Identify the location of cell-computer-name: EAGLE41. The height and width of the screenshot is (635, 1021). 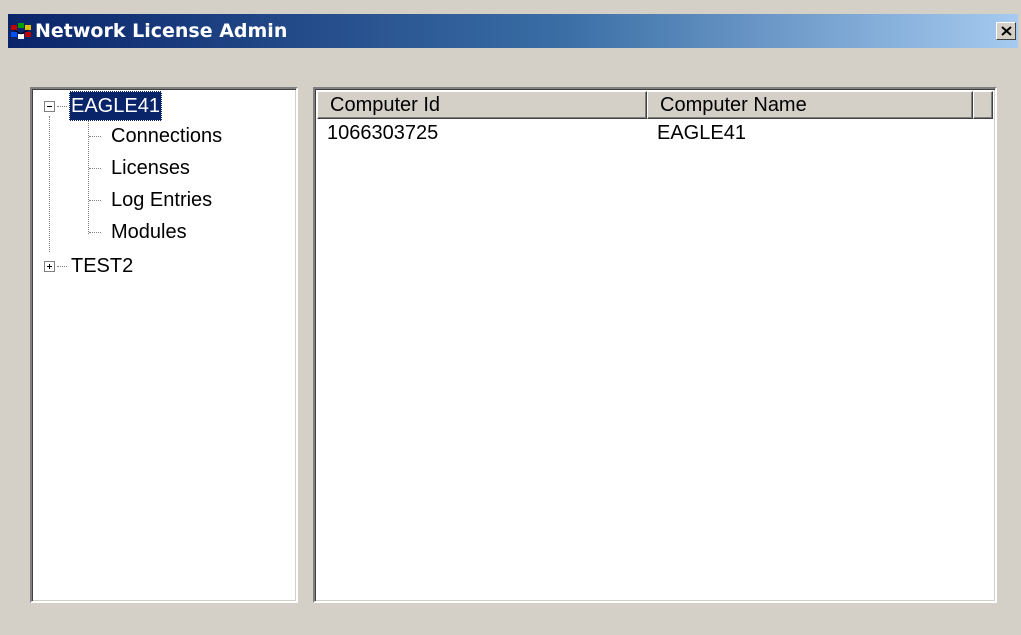
(701, 133).